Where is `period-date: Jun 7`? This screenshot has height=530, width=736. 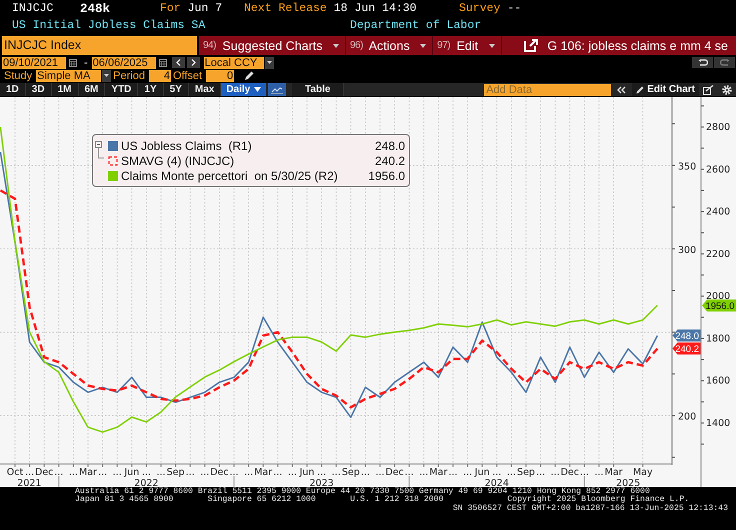
period-date: Jun 7 is located at coordinates (205, 8).